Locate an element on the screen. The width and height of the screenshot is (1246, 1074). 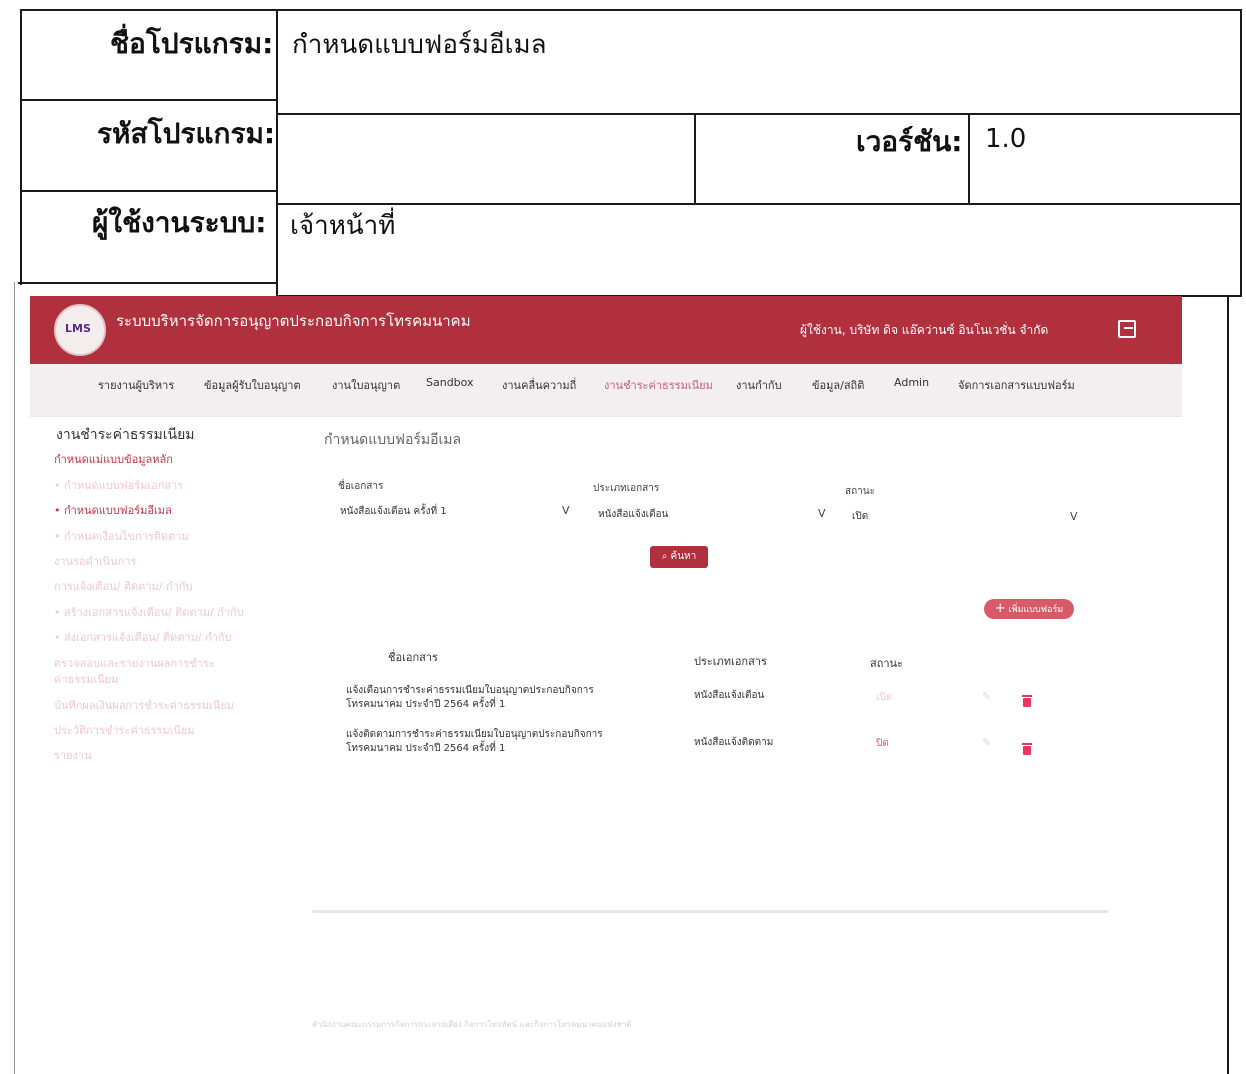
nav-regulation: งานกำกับ is located at coordinates (759, 385).